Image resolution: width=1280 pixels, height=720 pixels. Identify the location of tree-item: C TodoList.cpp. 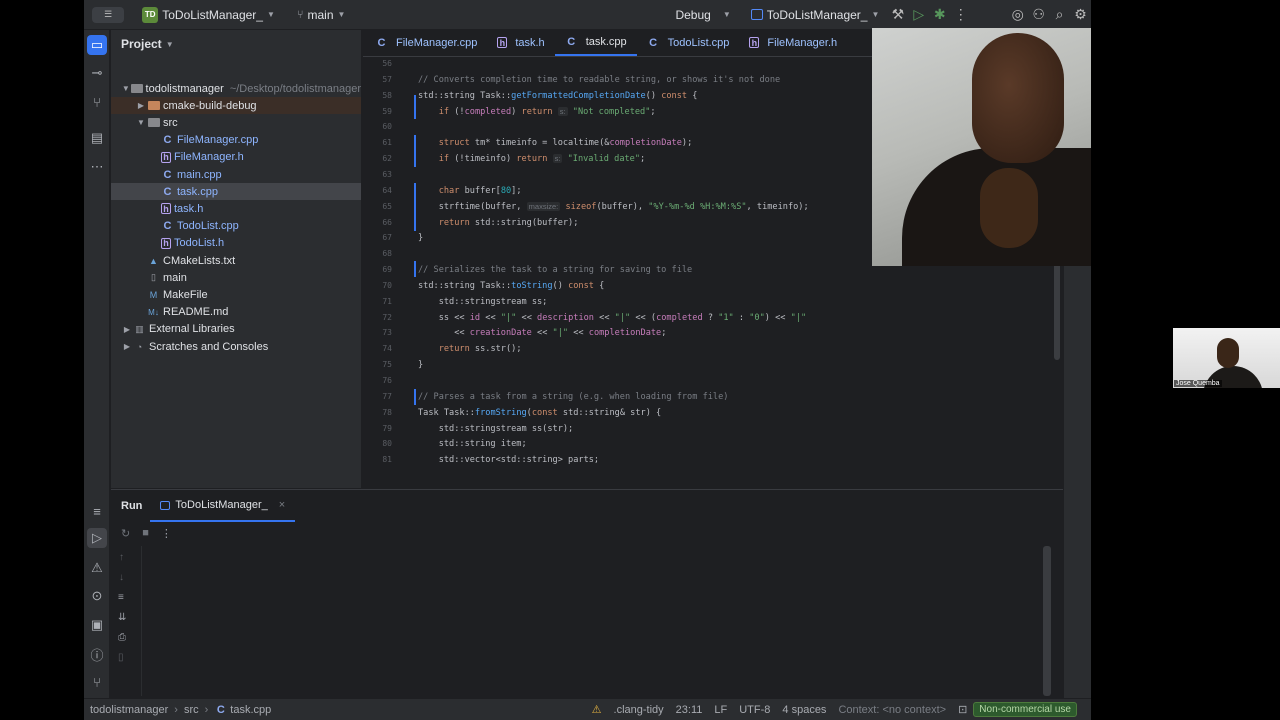
(236, 226).